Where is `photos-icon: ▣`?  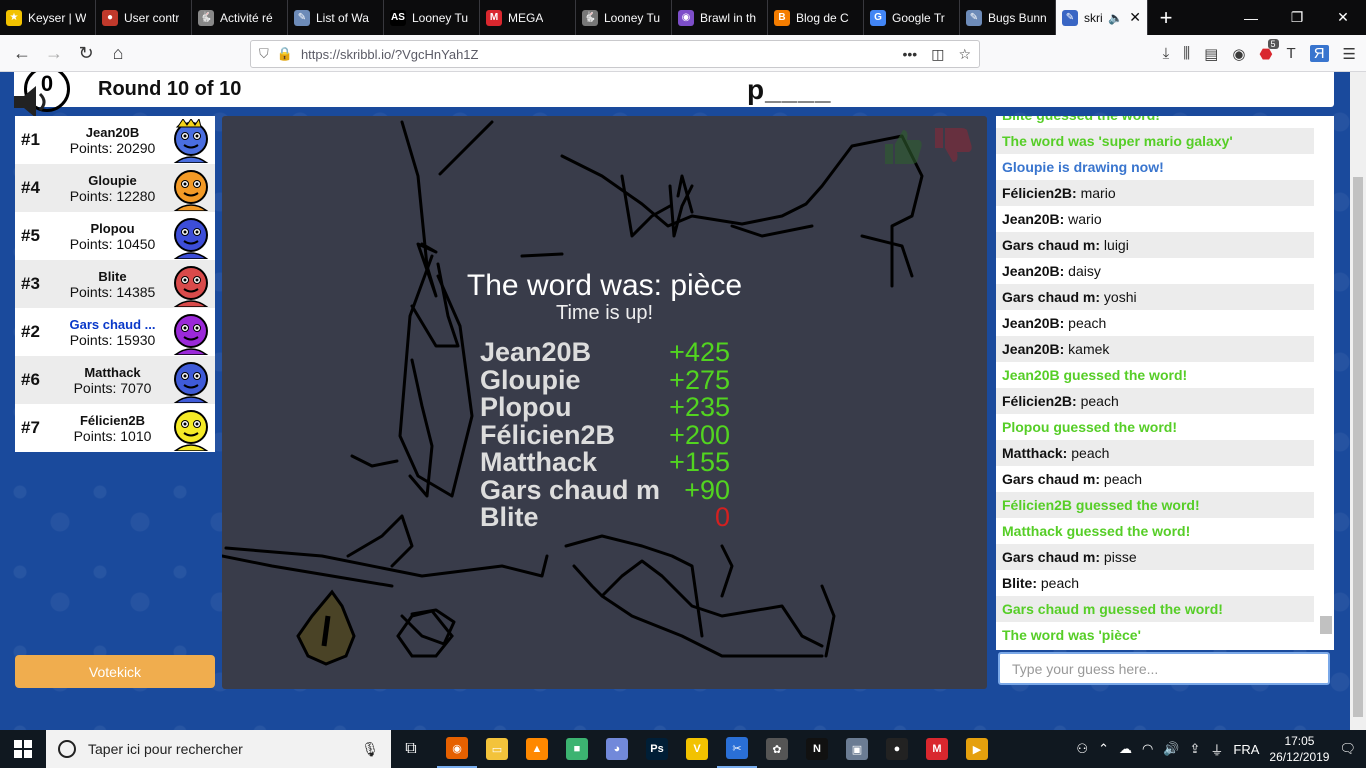
photos-icon: ▣ is located at coordinates (857, 749).